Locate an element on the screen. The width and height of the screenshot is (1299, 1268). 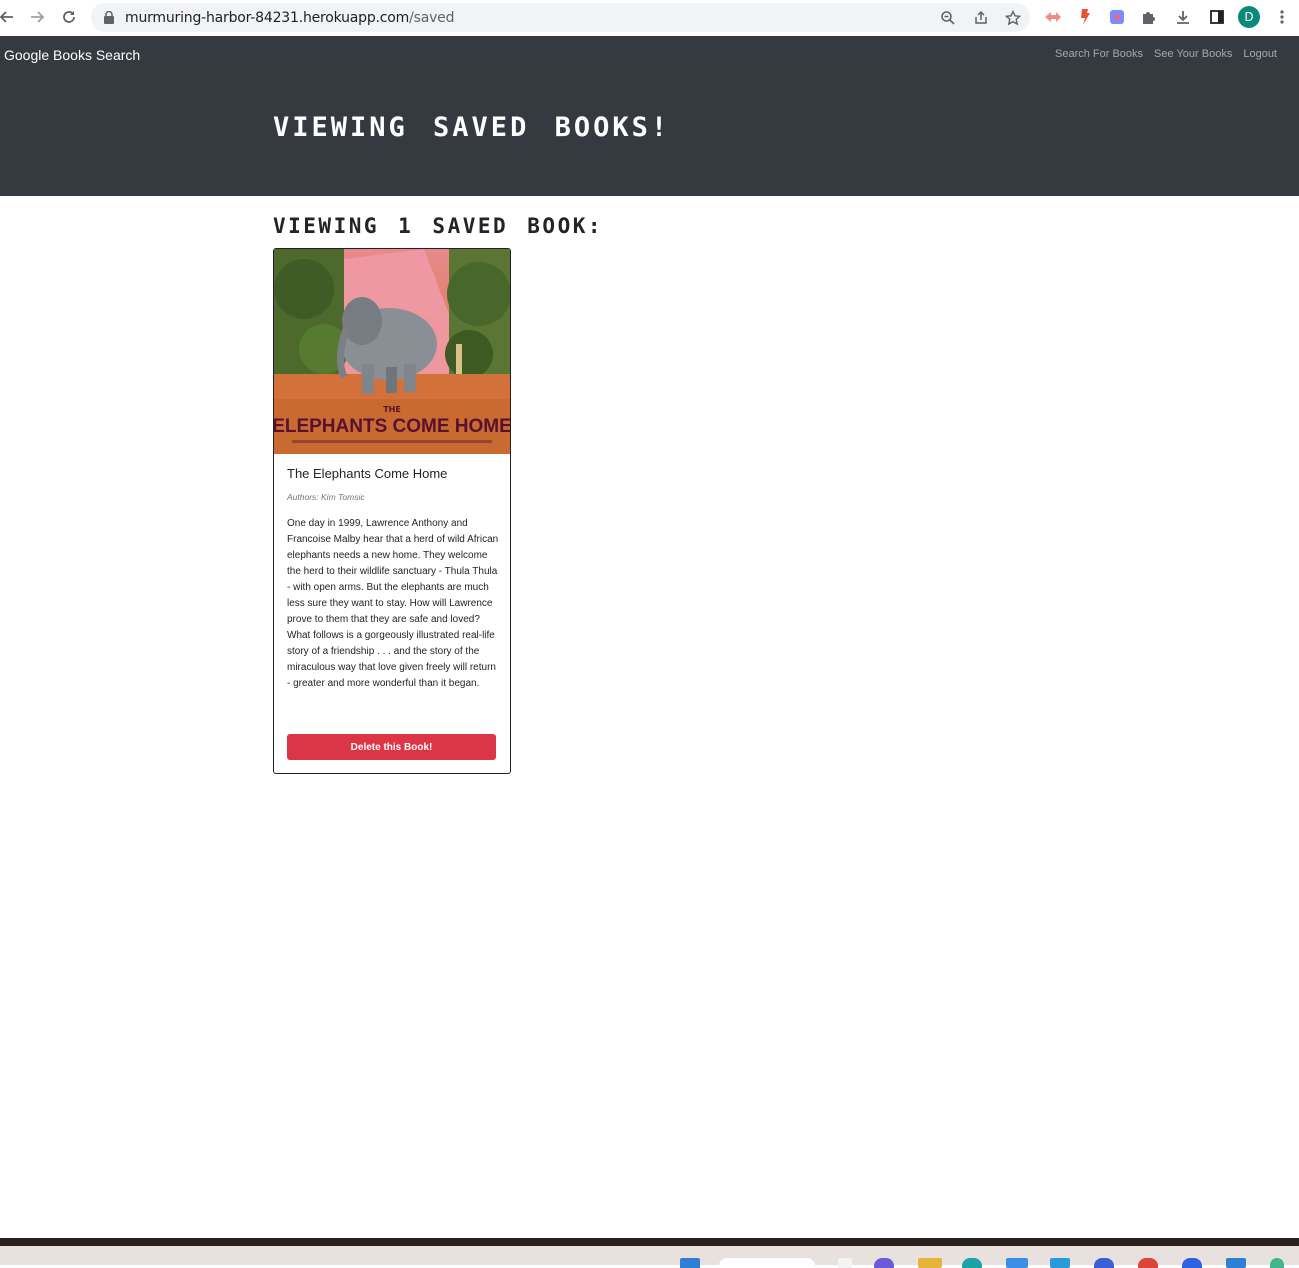
vscode-icon is located at coordinates (1236, 1263).